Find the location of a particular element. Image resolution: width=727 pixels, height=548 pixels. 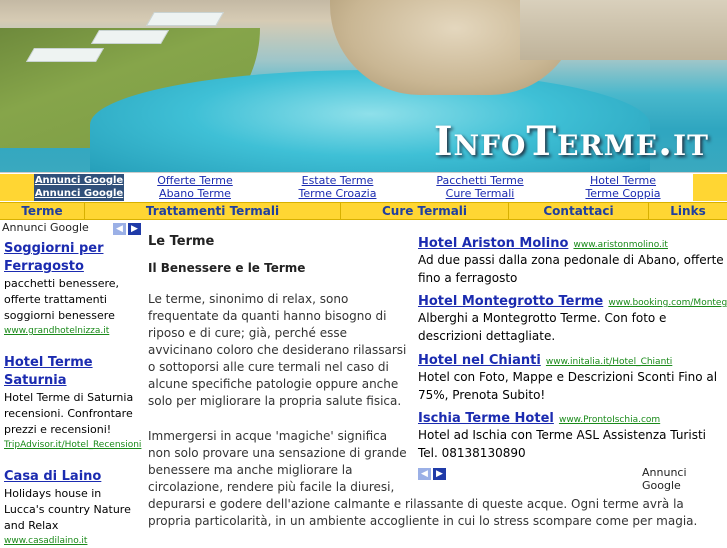

right-ad-title: Hotel Ariston Molino is located at coordinates (493, 243).